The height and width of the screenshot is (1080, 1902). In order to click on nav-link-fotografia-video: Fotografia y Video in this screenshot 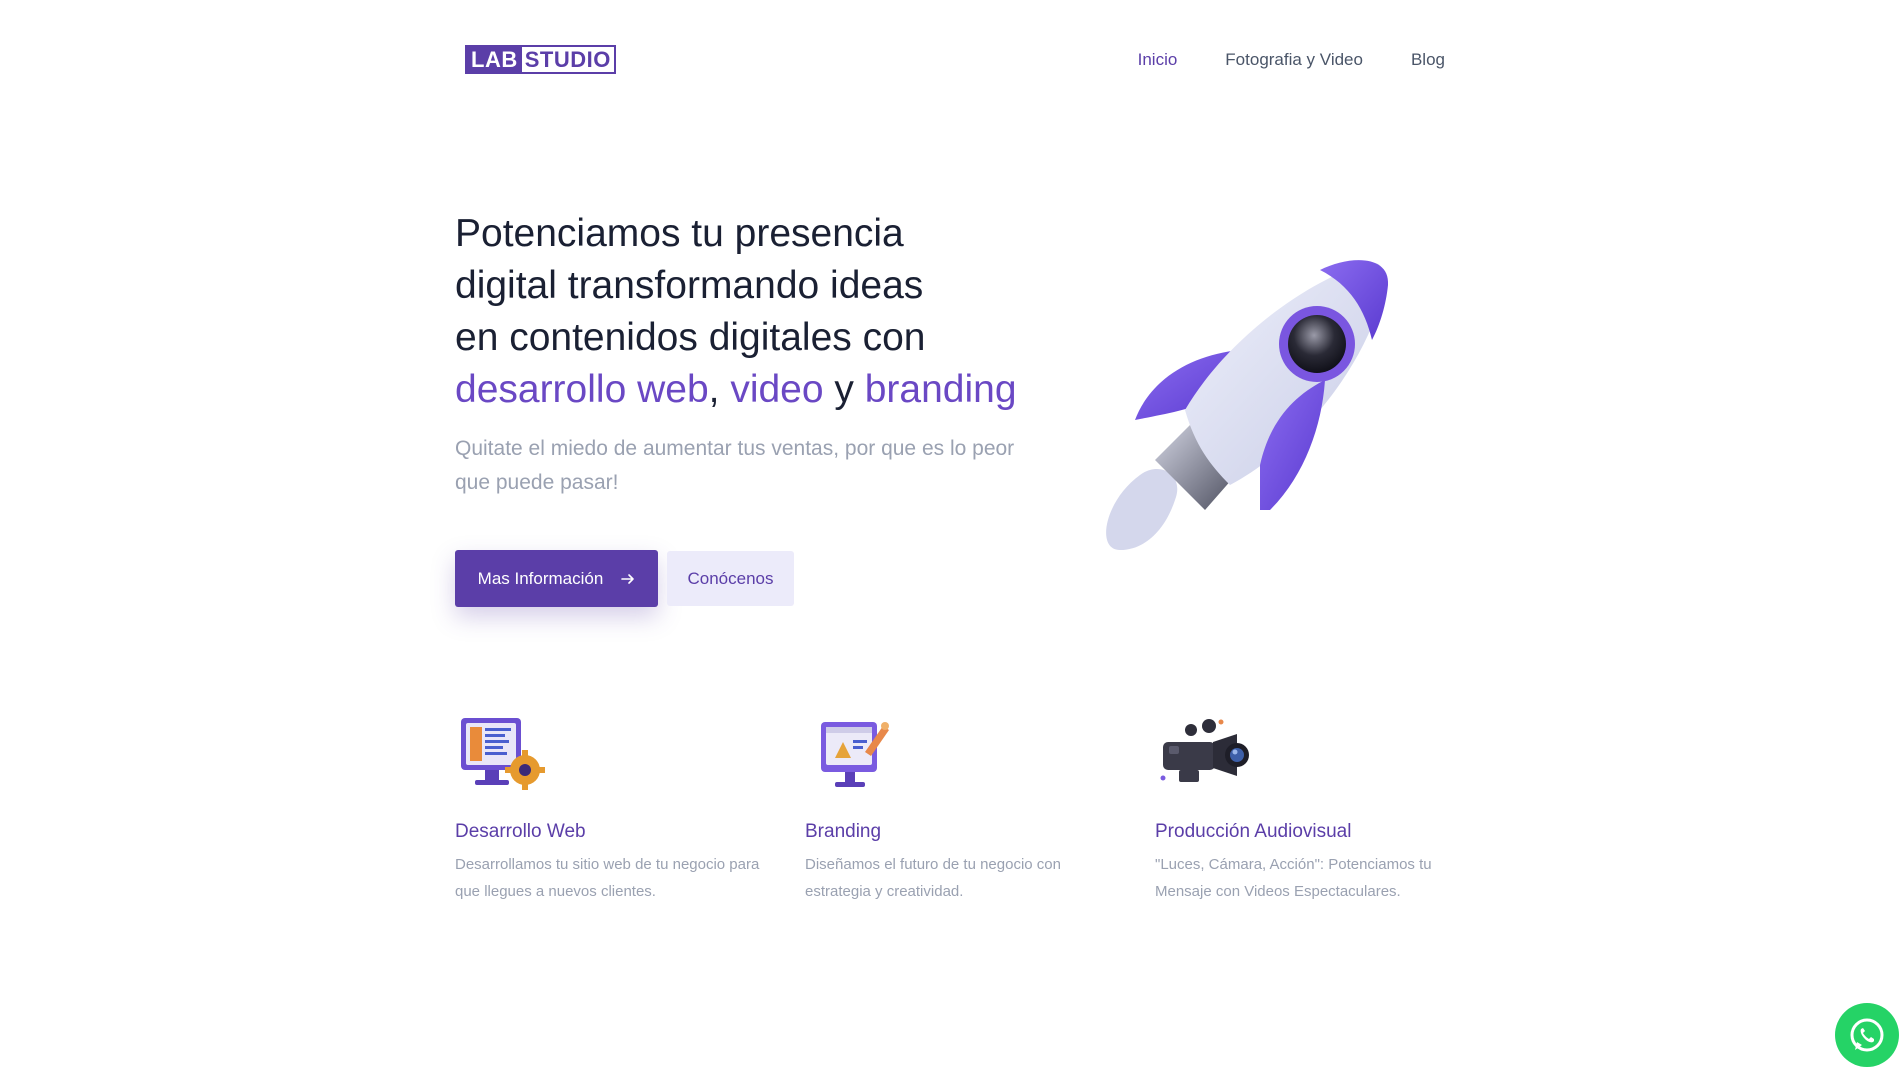, I will do `click(1294, 60)`.